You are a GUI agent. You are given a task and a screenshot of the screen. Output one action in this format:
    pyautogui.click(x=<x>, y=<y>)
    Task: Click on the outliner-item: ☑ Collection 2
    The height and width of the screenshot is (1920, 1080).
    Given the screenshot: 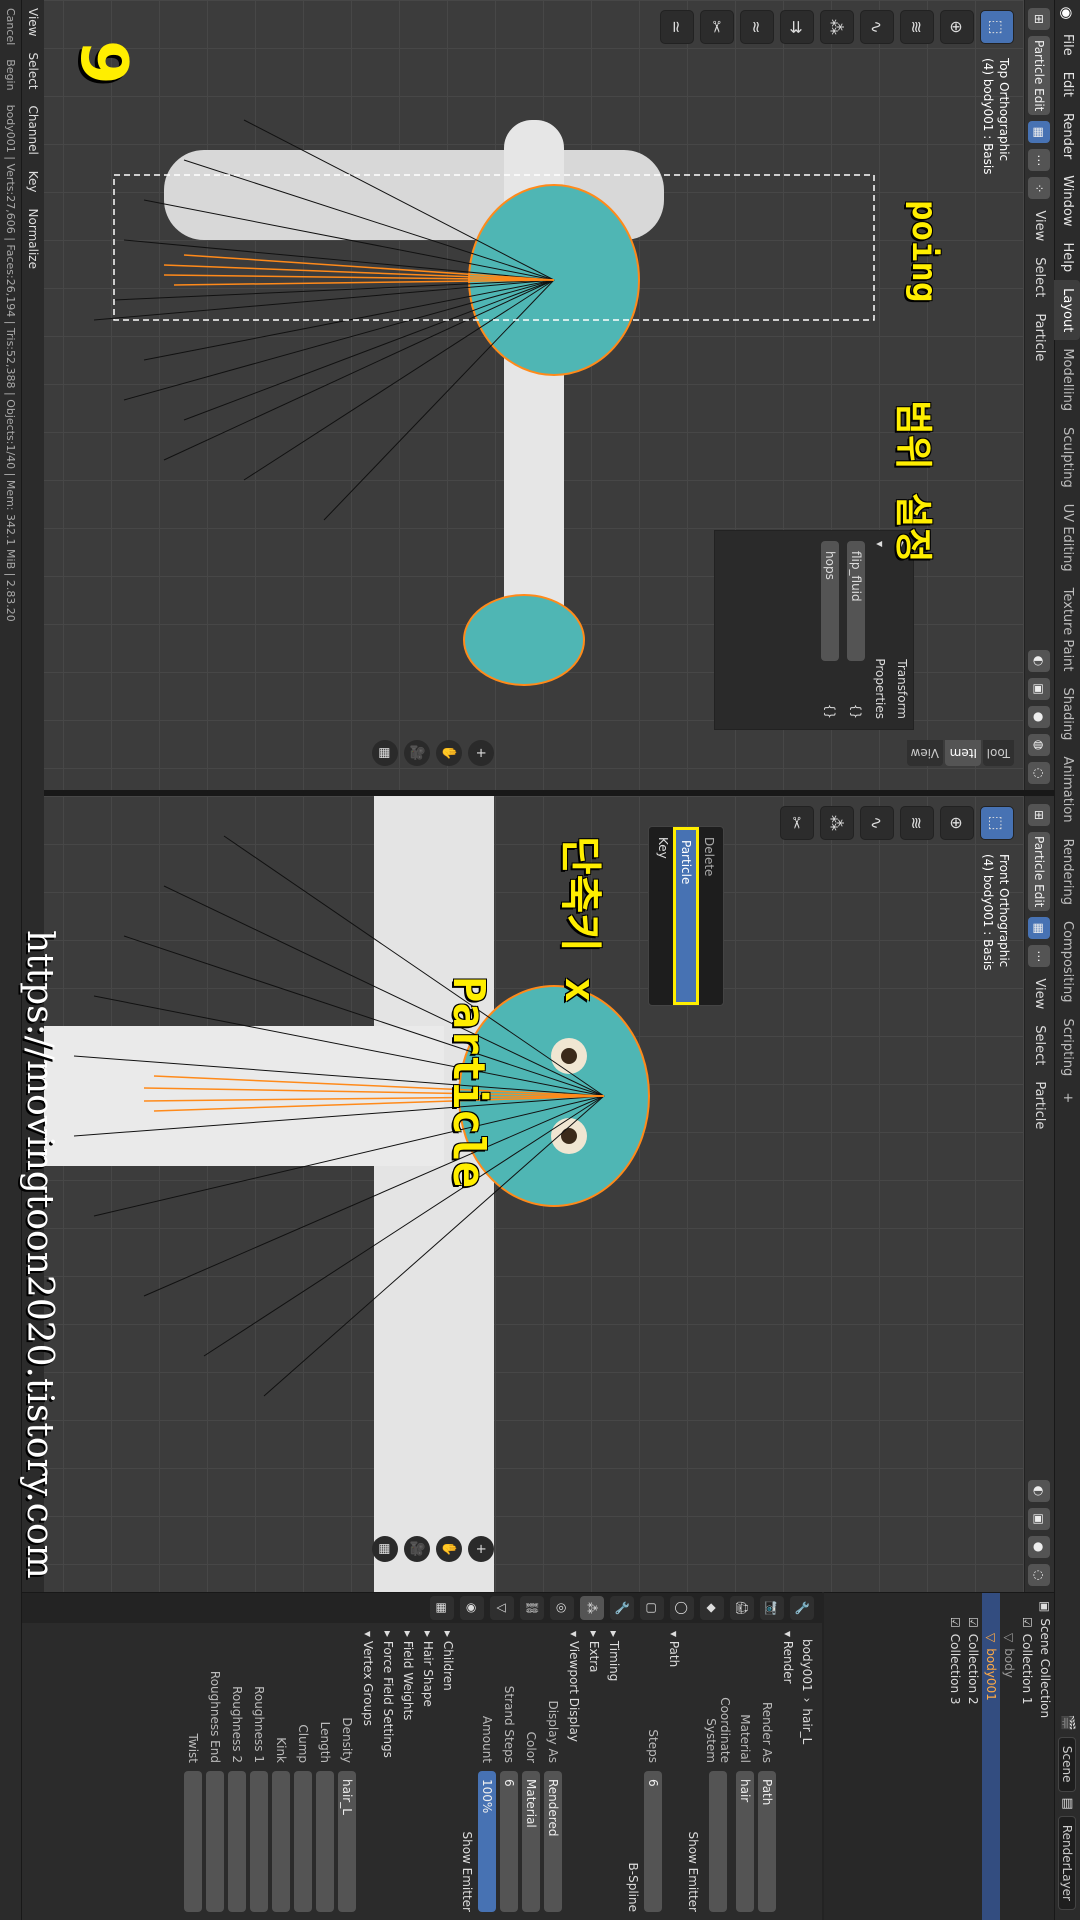 What is the action you would take?
    pyautogui.click(x=973, y=1756)
    